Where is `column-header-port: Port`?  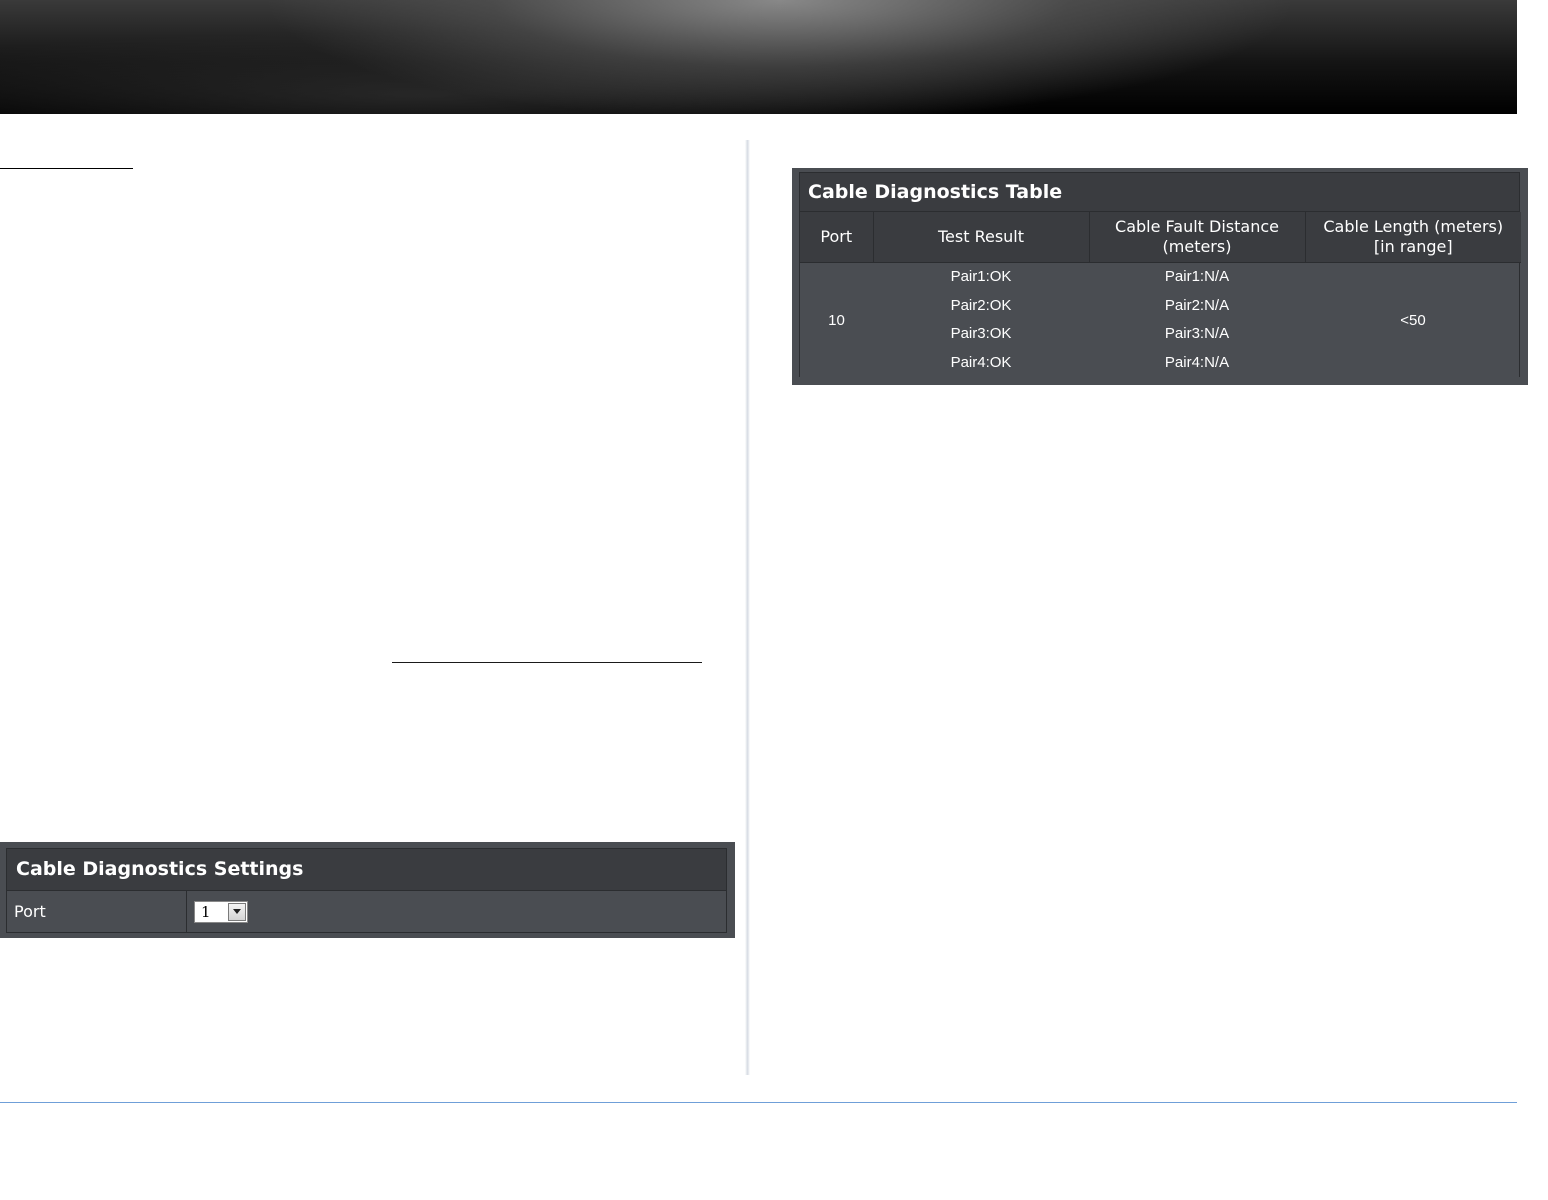 column-header-port: Port is located at coordinates (837, 237).